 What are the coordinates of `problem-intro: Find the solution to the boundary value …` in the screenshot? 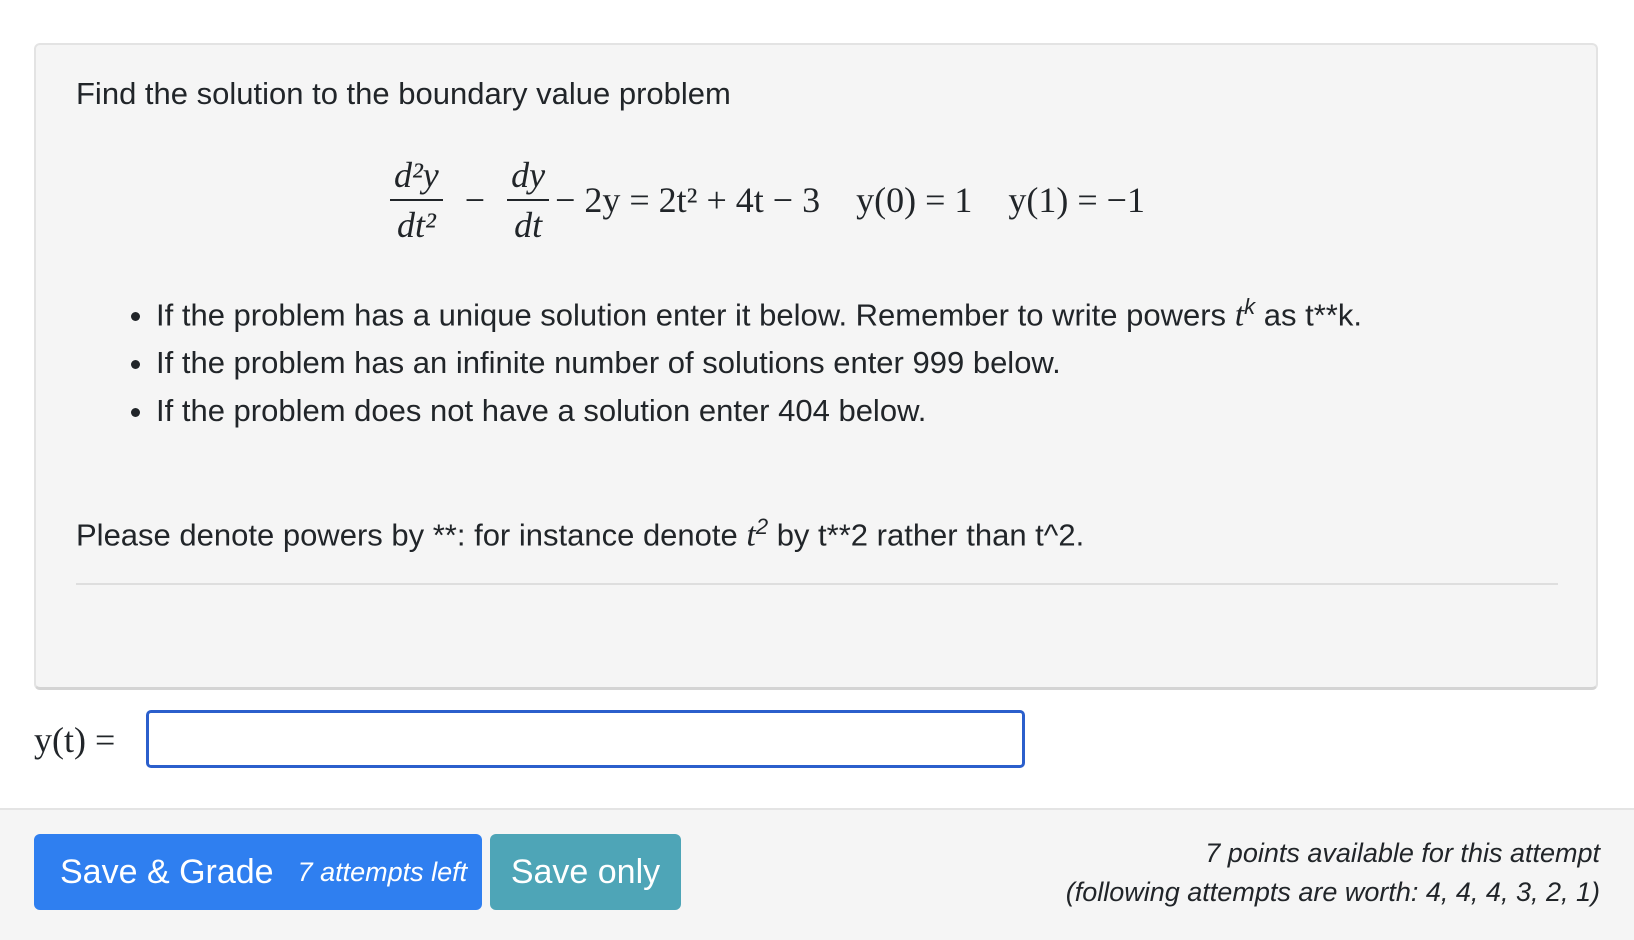 It's located at (403, 93).